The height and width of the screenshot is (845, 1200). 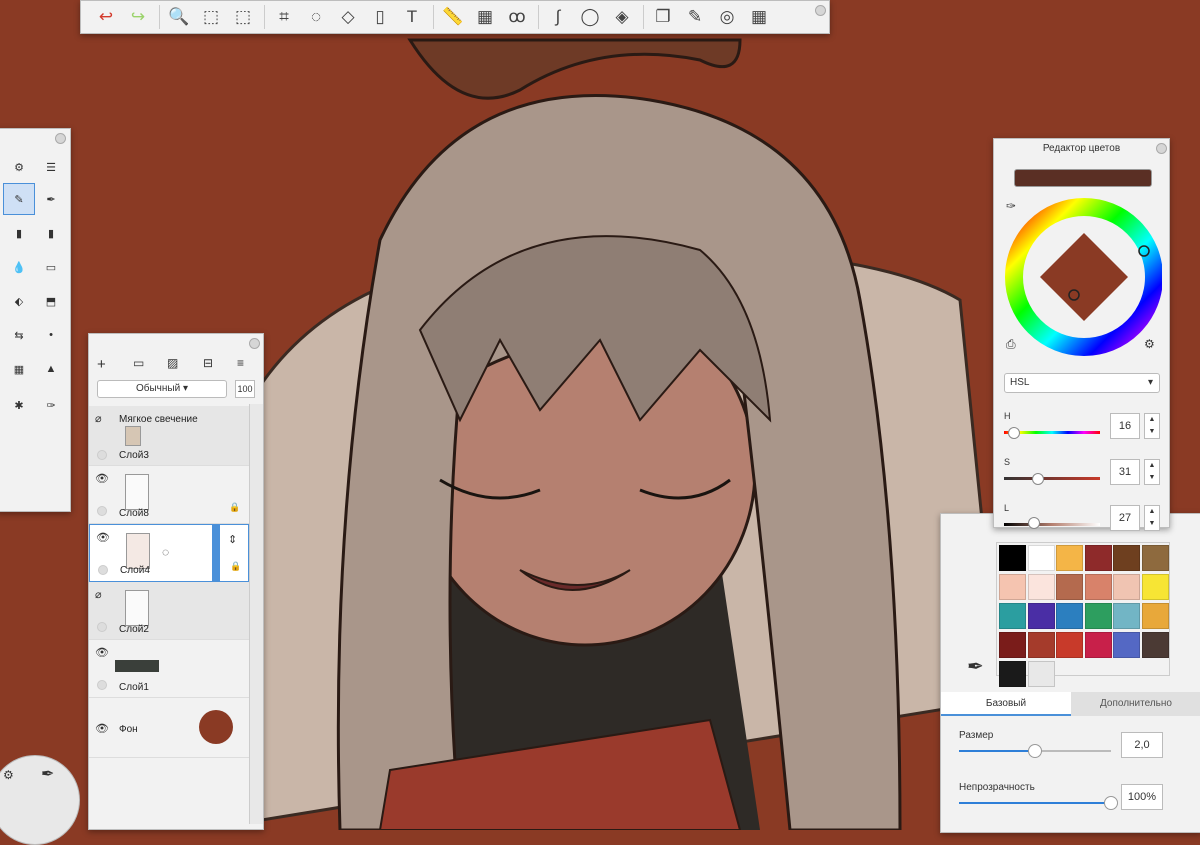 I want to click on size-value-field: 2,0, so click(x=1142, y=745).